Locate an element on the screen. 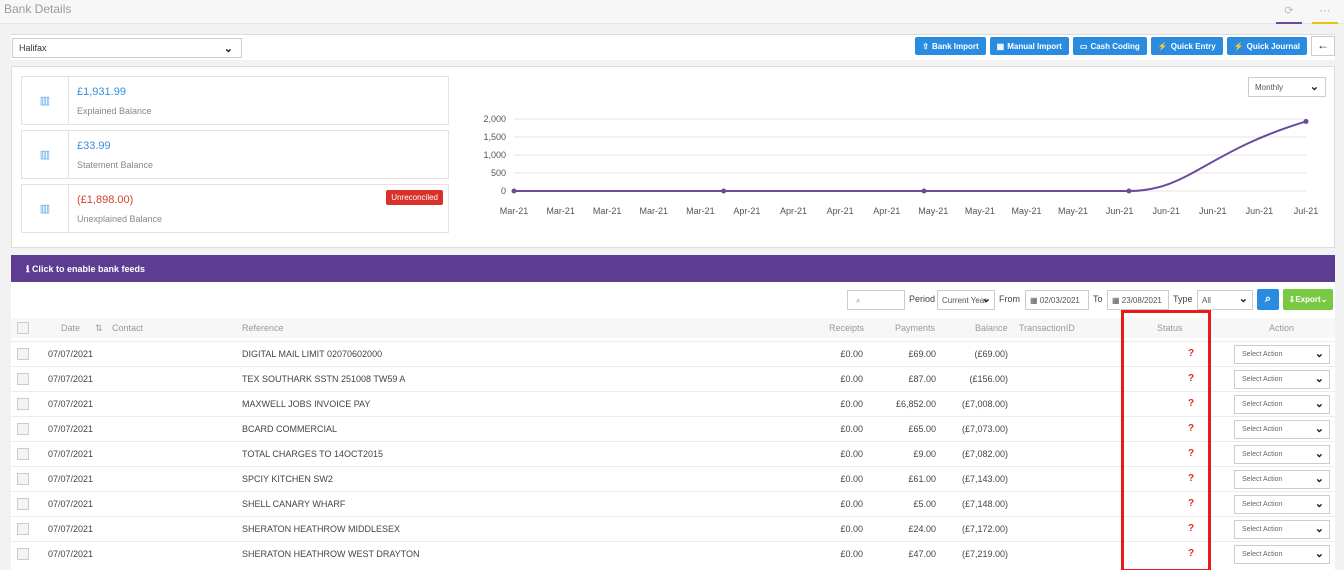 The height and width of the screenshot is (570, 1344). cell-reference: DIGITAL MAIL LIMIT 02070602000 is located at coordinates (312, 354).